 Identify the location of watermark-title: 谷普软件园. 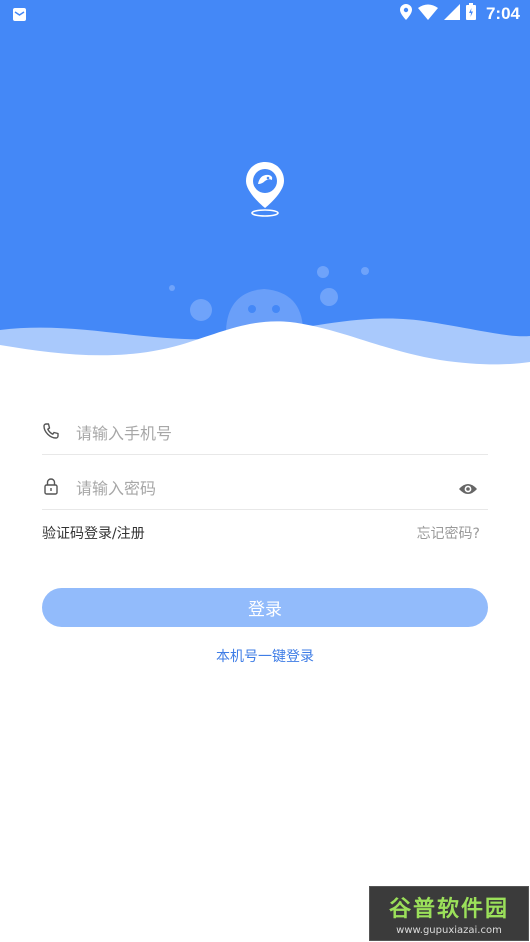
(448, 909).